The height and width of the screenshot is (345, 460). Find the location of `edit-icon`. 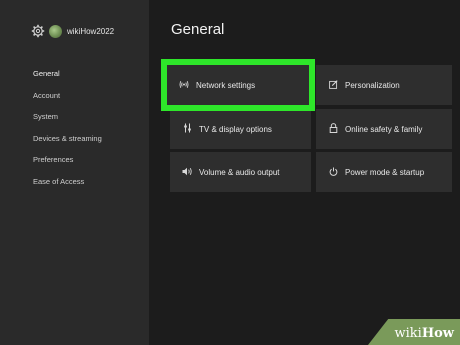

edit-icon is located at coordinates (333, 85).